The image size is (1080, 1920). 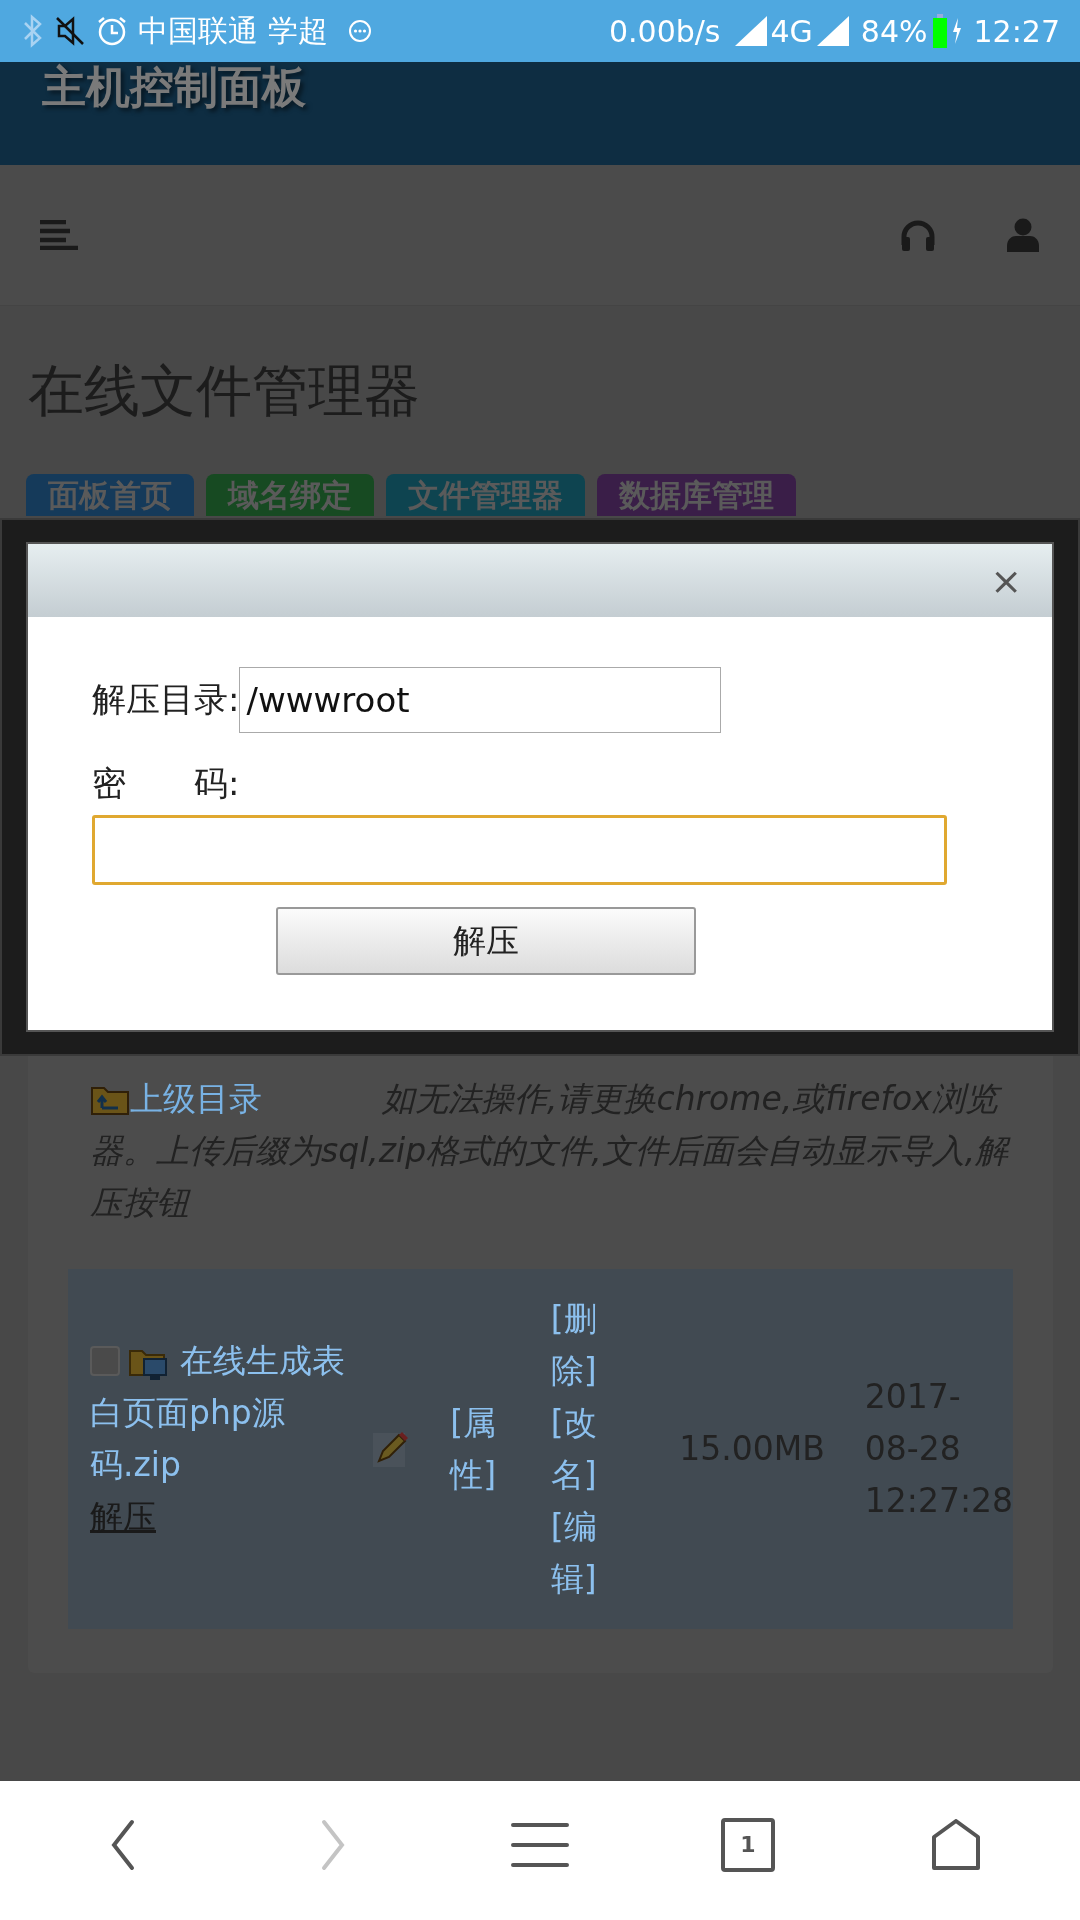 What do you see at coordinates (480, 700) in the screenshot?
I see `directory-field: /wwwroot` at bounding box center [480, 700].